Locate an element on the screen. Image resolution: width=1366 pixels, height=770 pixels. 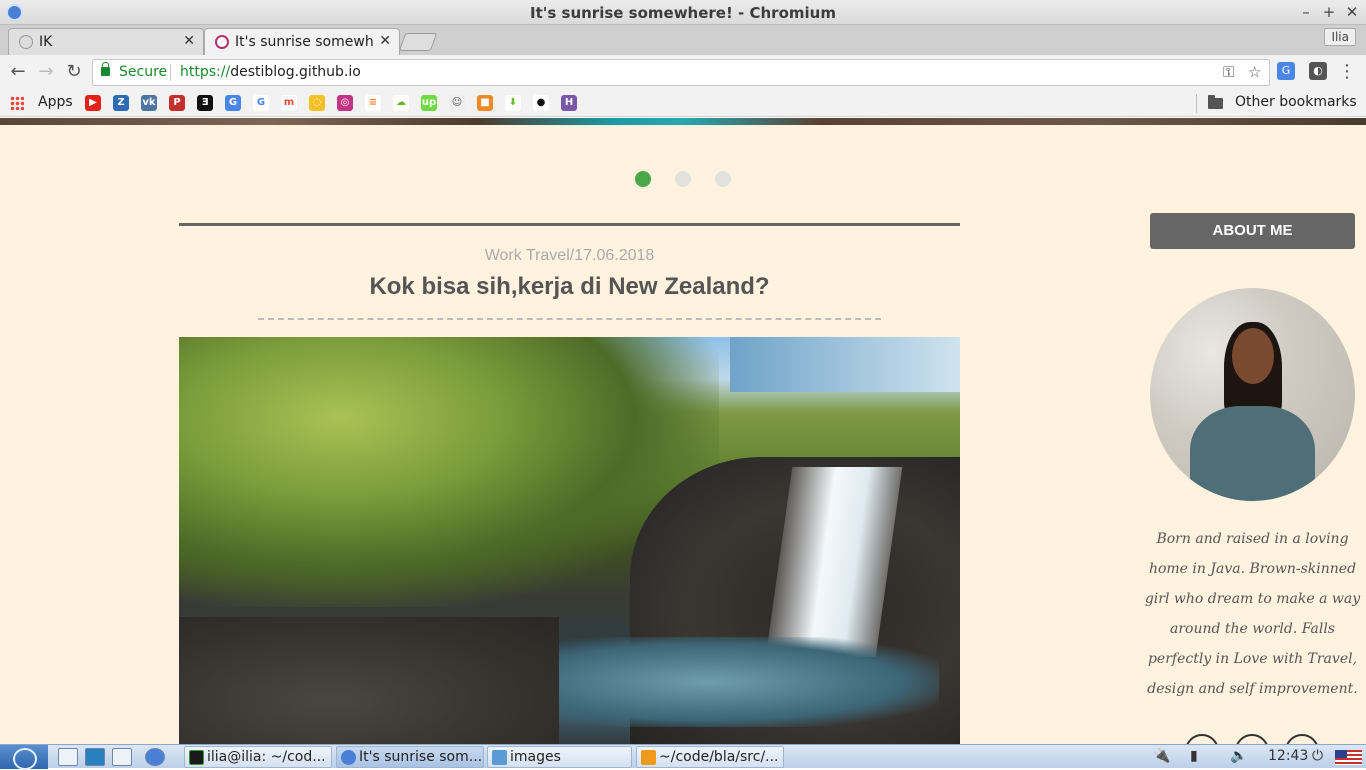
secure-label: Secure is located at coordinates (143, 72).